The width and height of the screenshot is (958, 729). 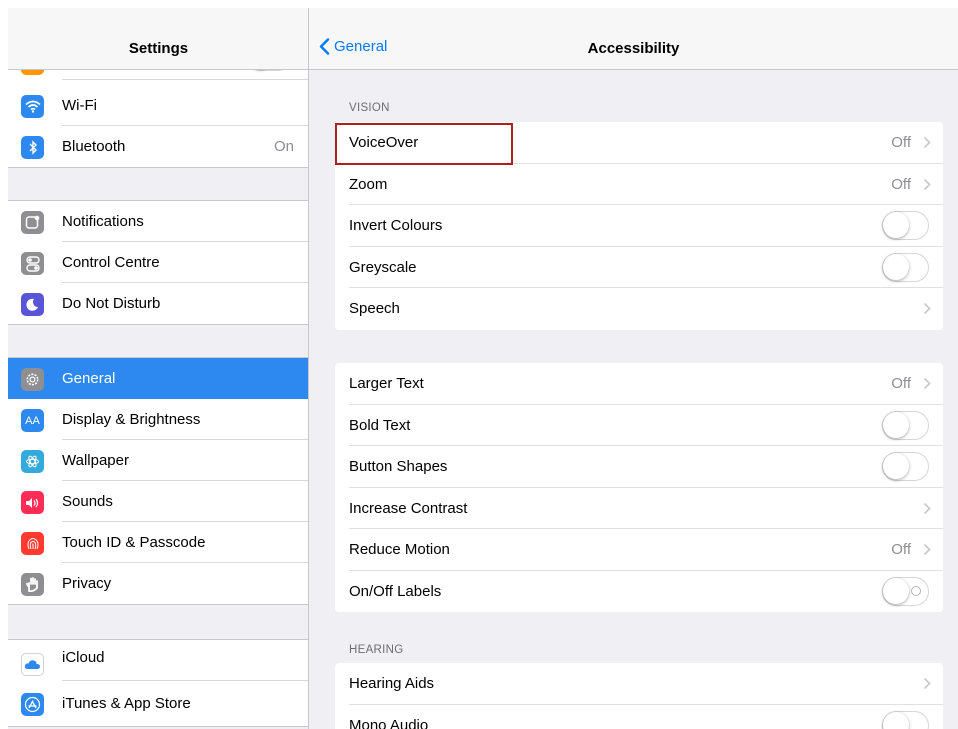 What do you see at coordinates (633, 39) in the screenshot?
I see `accessibility-nav-bar: General Accessibility` at bounding box center [633, 39].